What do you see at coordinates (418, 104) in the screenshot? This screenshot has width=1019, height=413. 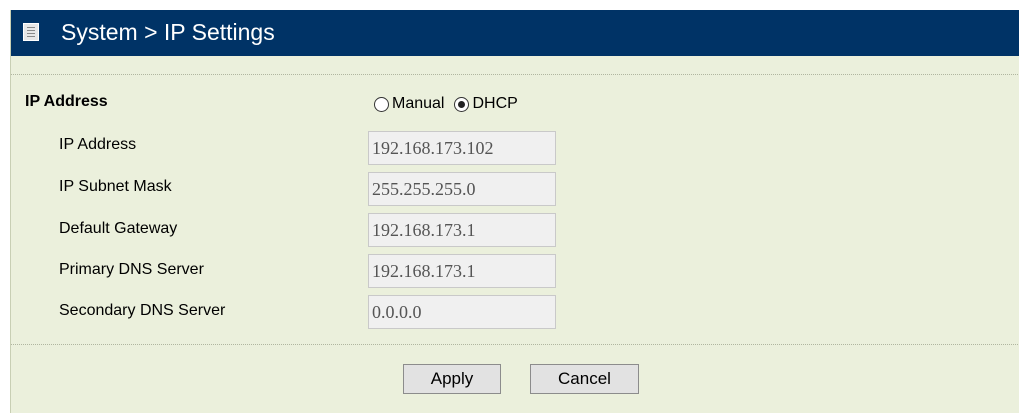 I see `manual-radio-label: Manual` at bounding box center [418, 104].